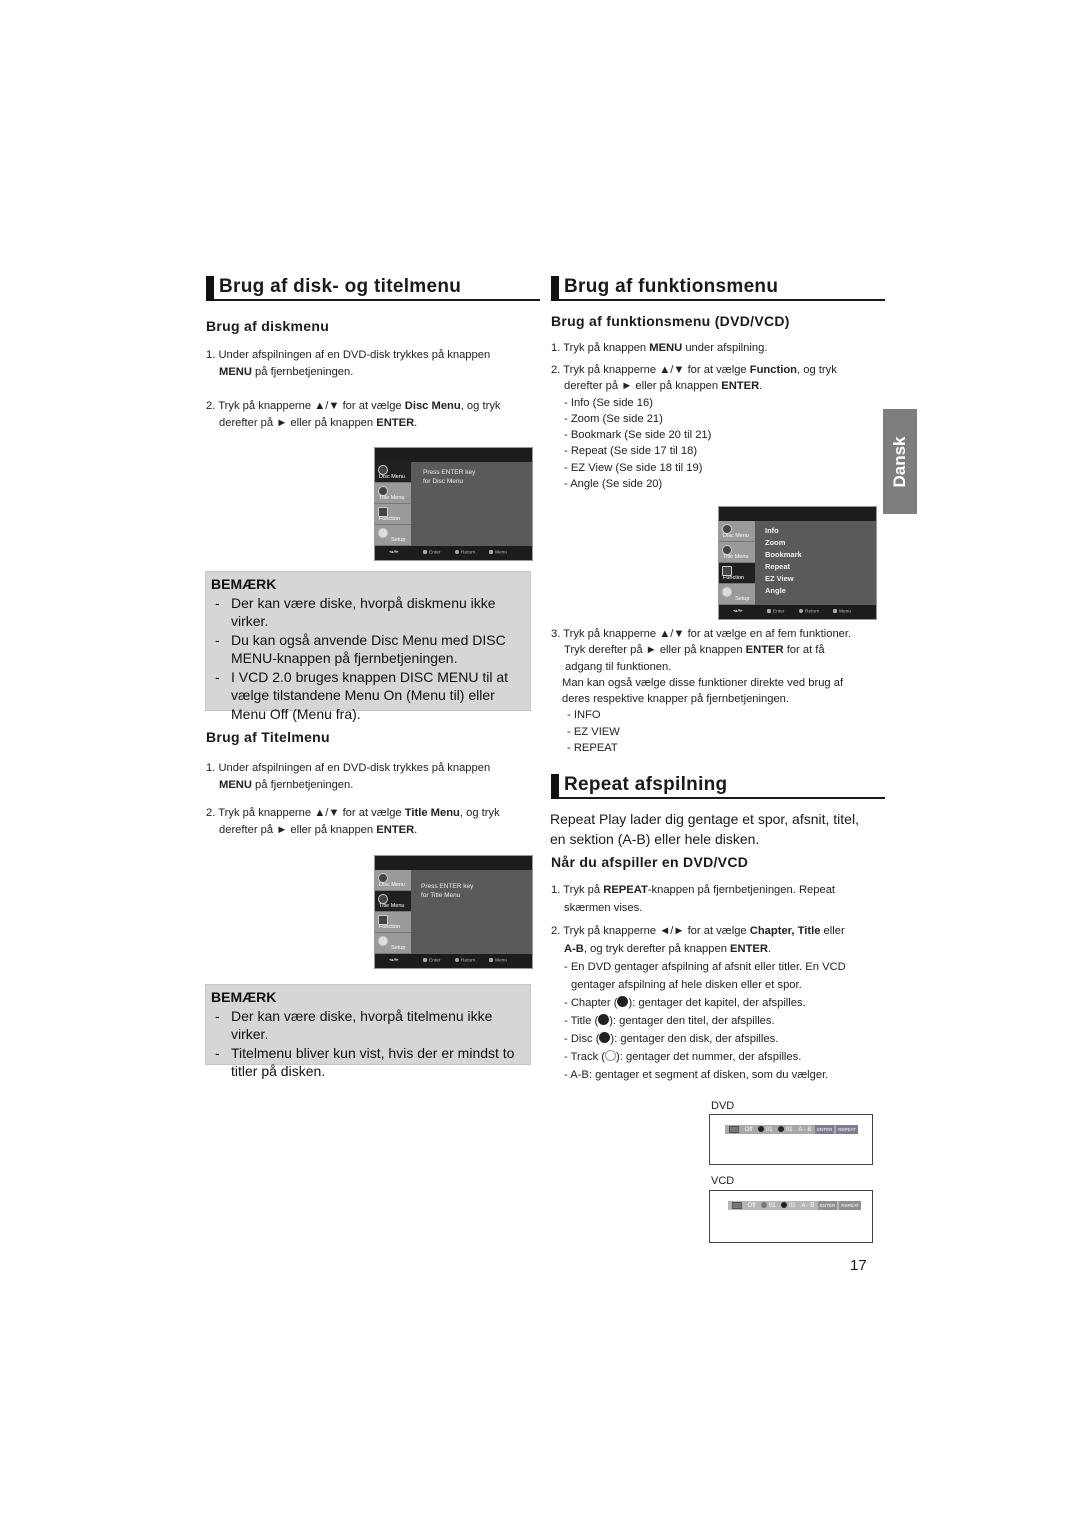  What do you see at coordinates (804, 650) in the screenshot?
I see `step-text: for at få` at bounding box center [804, 650].